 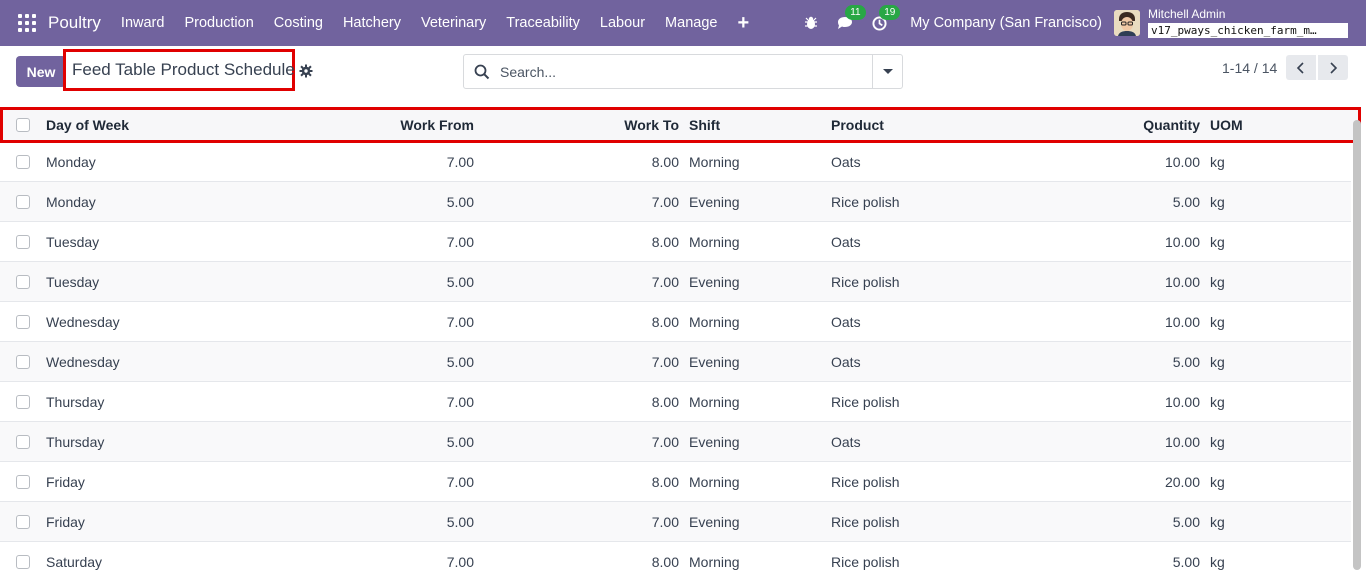 What do you see at coordinates (41, 71) in the screenshot?
I see `new-button: New` at bounding box center [41, 71].